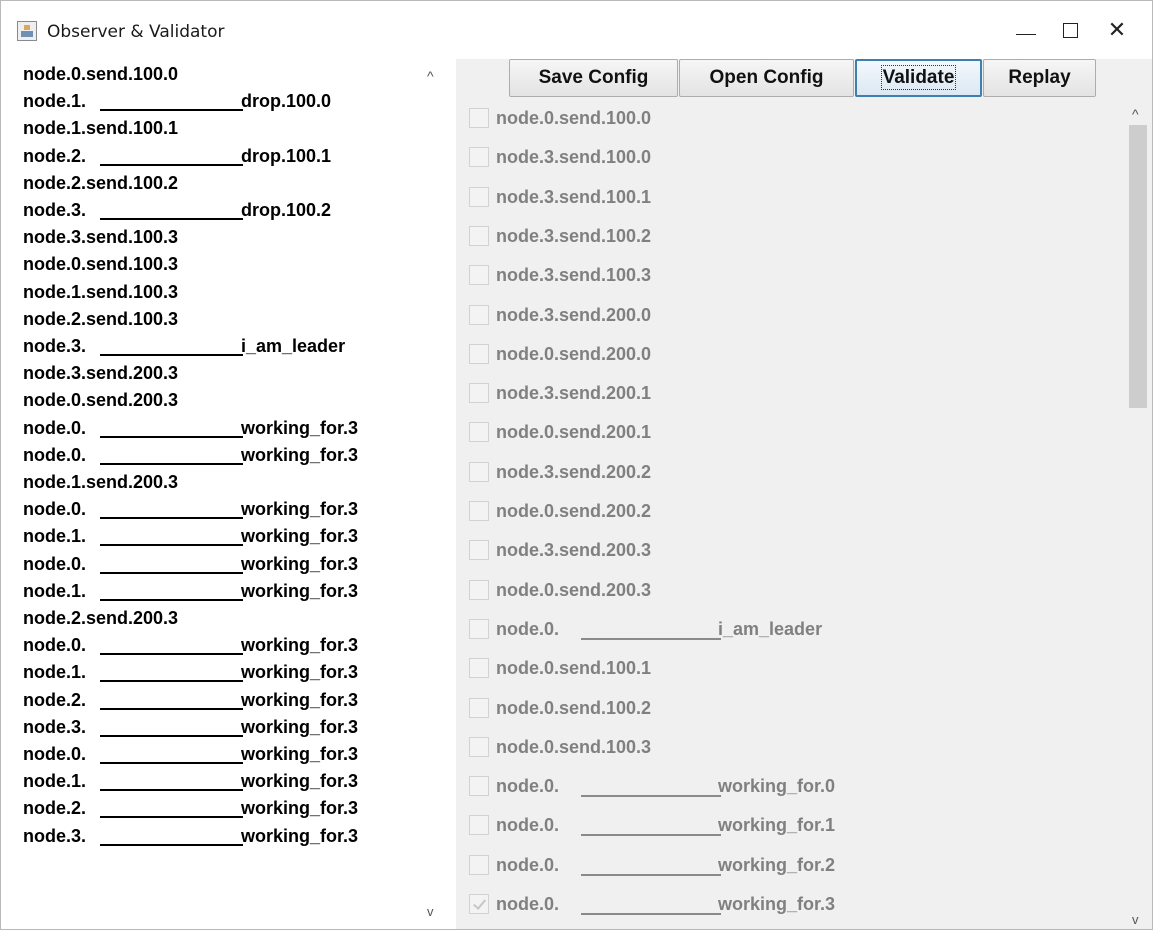 The height and width of the screenshot is (930, 1153). What do you see at coordinates (190, 781) in the screenshot?
I see `log-line: node.1. working_for.3` at bounding box center [190, 781].